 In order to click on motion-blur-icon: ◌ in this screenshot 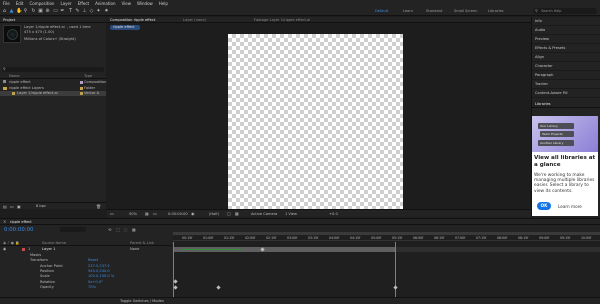, I will do `click(126, 229)`.